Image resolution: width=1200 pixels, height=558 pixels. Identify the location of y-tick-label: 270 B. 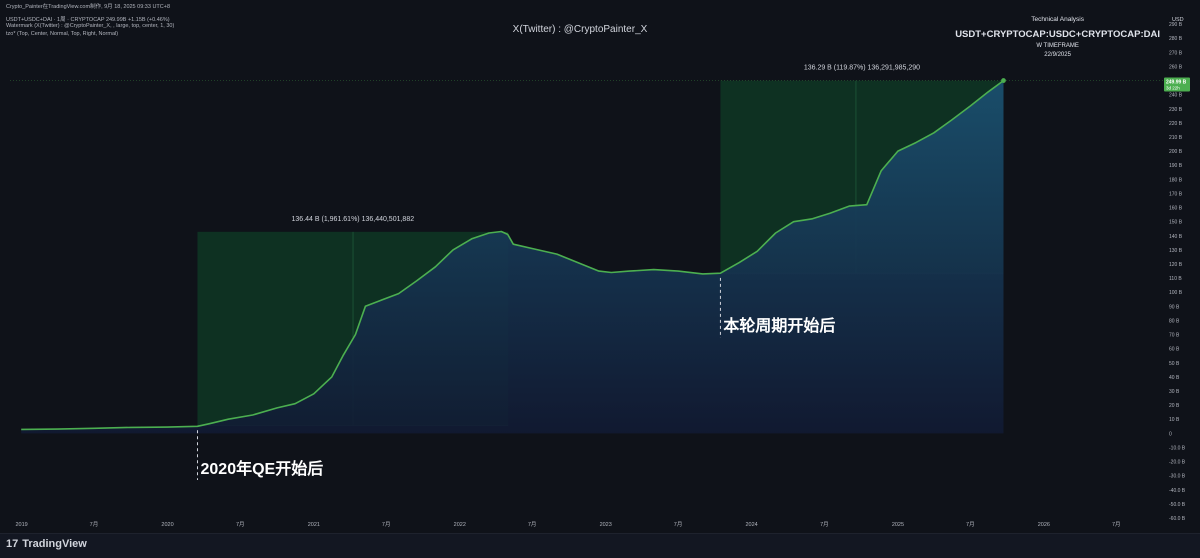
(1176, 53).